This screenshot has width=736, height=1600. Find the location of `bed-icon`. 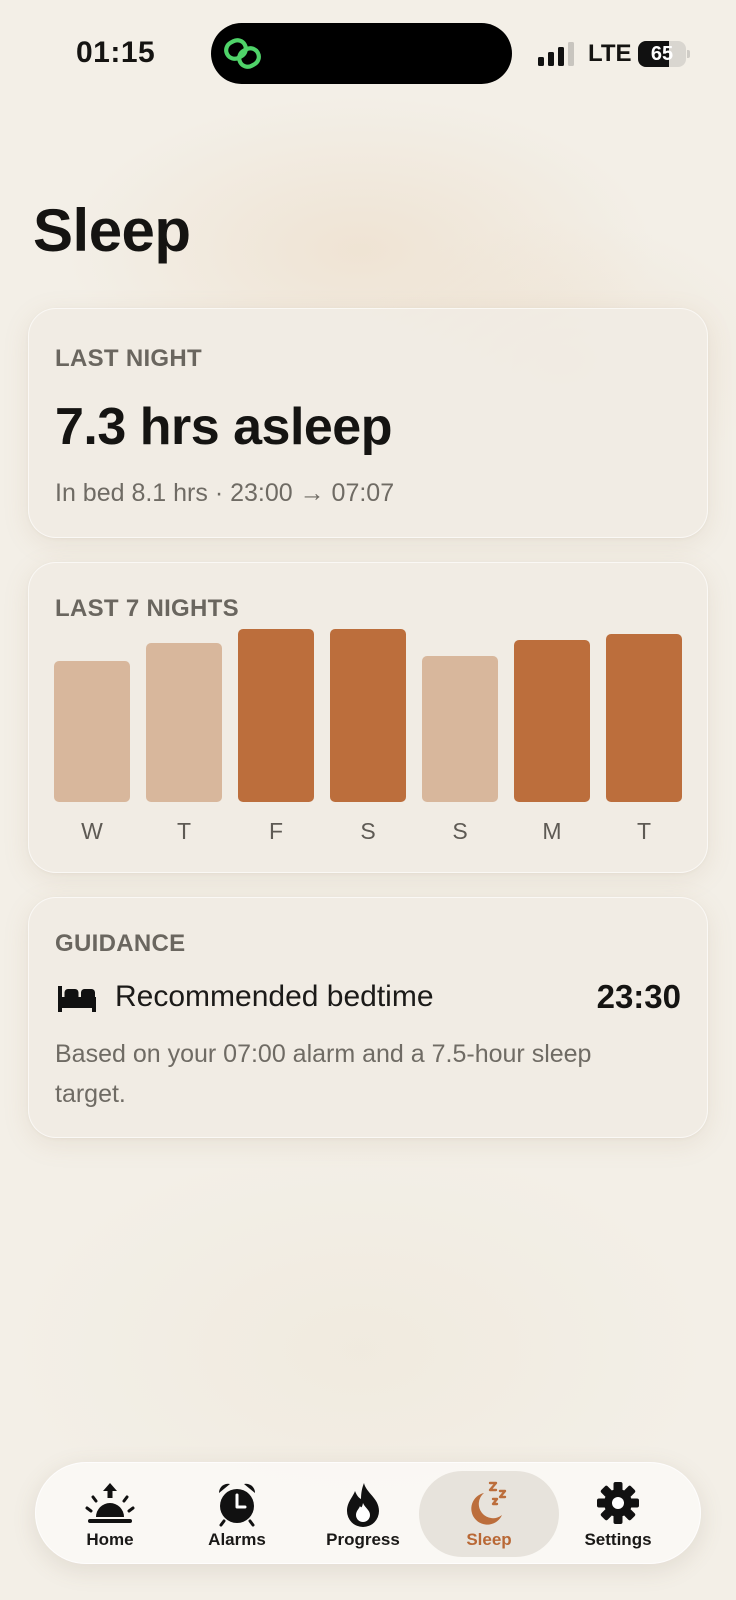

bed-icon is located at coordinates (77, 999).